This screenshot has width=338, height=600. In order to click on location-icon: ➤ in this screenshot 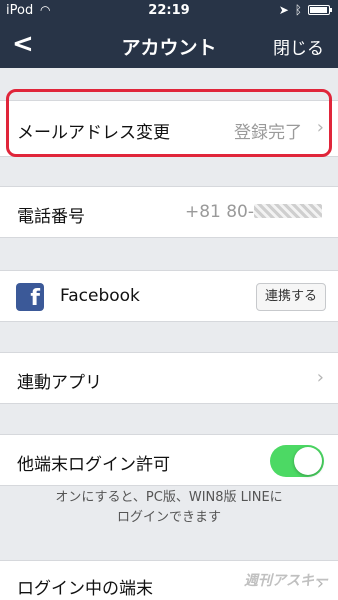, I will do `click(283, 10)`.